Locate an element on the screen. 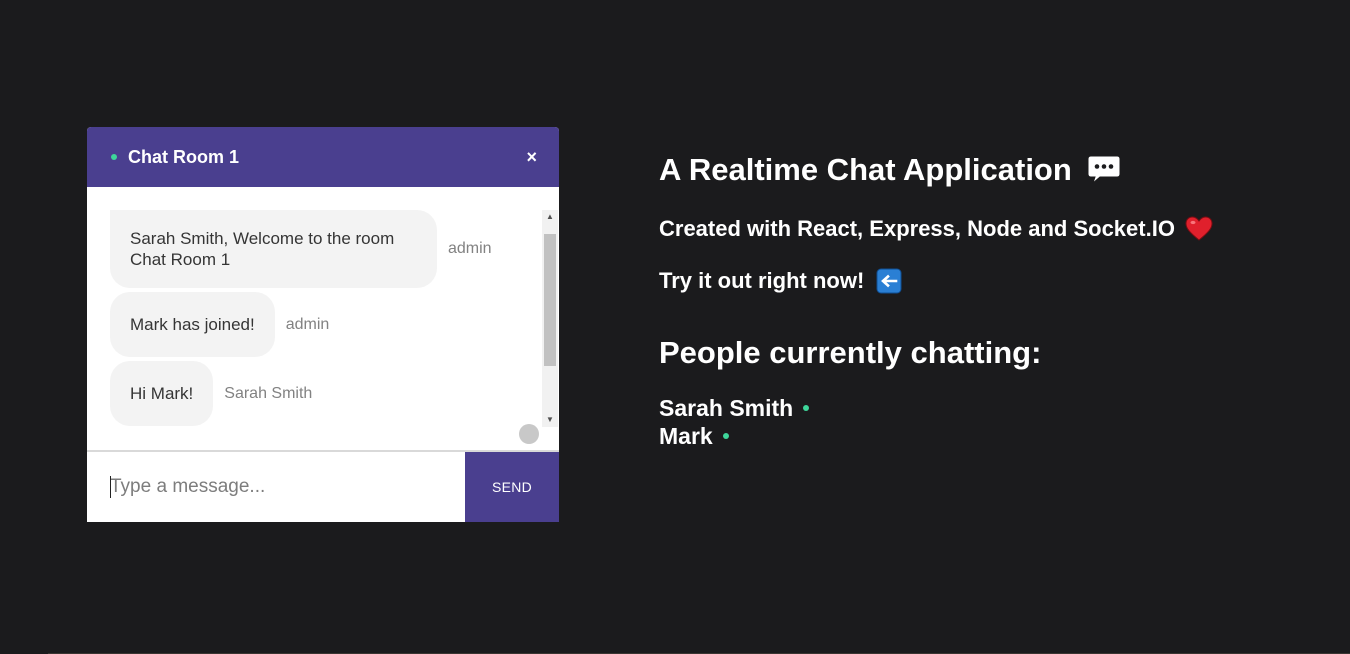 The height and width of the screenshot is (654, 1350). people-list: Sarah Smith Mark is located at coordinates (734, 422).